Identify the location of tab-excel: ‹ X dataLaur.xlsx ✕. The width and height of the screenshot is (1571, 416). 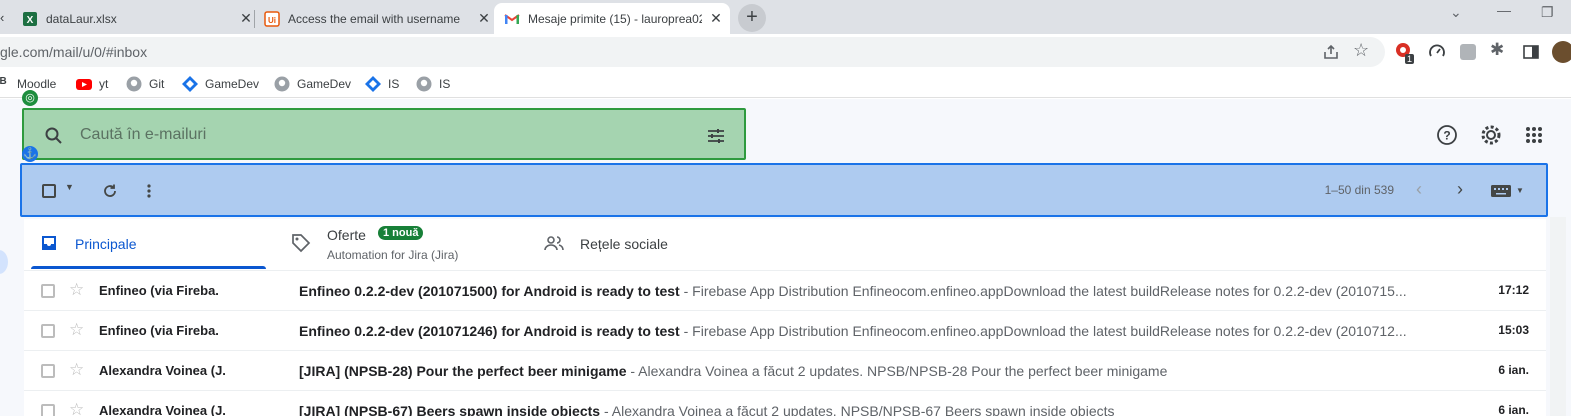
(127, 18).